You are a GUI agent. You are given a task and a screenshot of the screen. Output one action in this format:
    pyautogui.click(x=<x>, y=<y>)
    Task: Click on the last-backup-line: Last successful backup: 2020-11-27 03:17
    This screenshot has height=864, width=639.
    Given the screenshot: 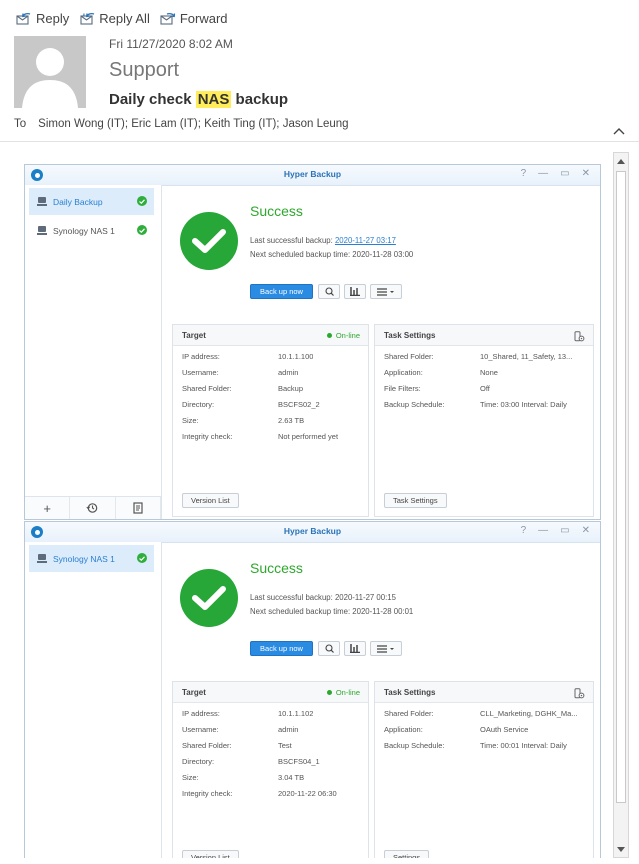 What is the action you would take?
    pyautogui.click(x=323, y=240)
    